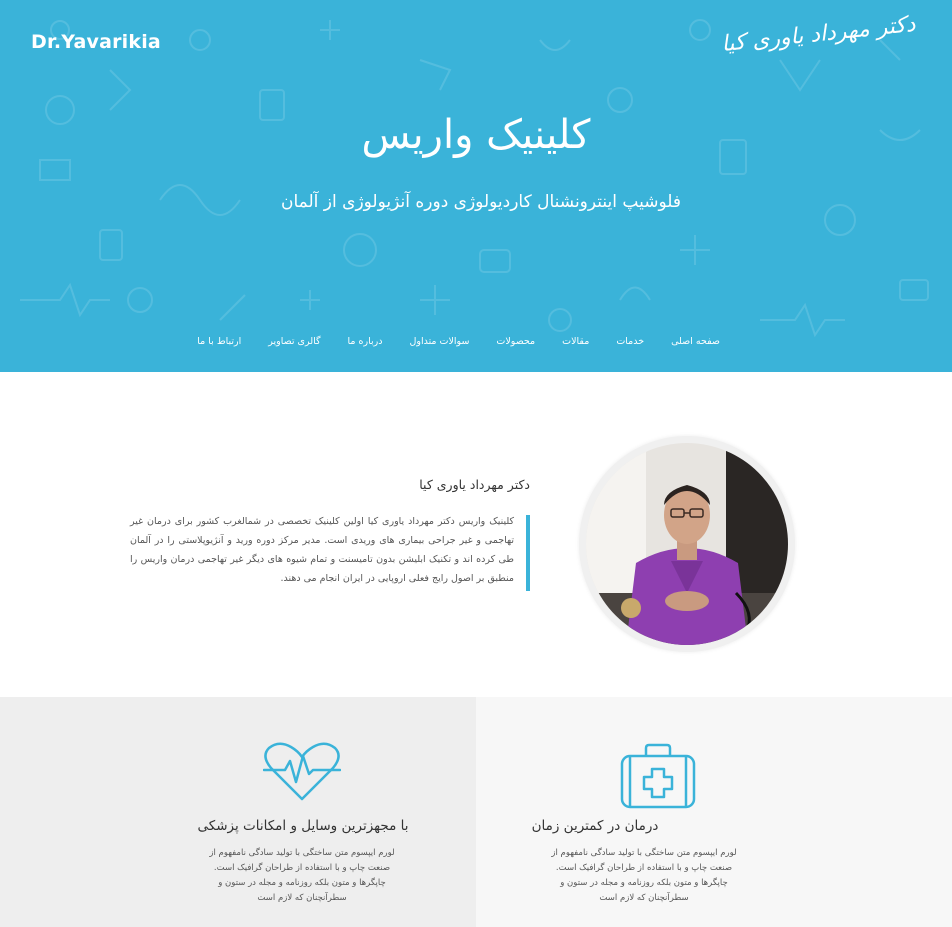 Image resolution: width=952 pixels, height=927 pixels. What do you see at coordinates (302, 771) in the screenshot?
I see `heart-pulse-icon` at bounding box center [302, 771].